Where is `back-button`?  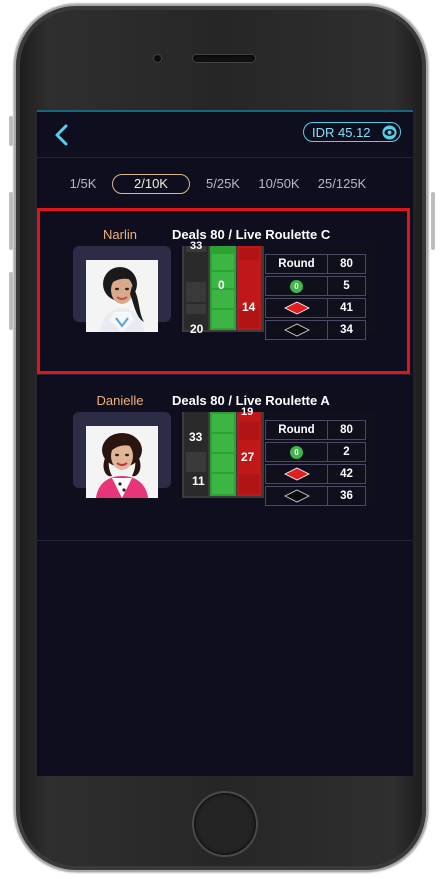
back-button is located at coordinates (63, 135).